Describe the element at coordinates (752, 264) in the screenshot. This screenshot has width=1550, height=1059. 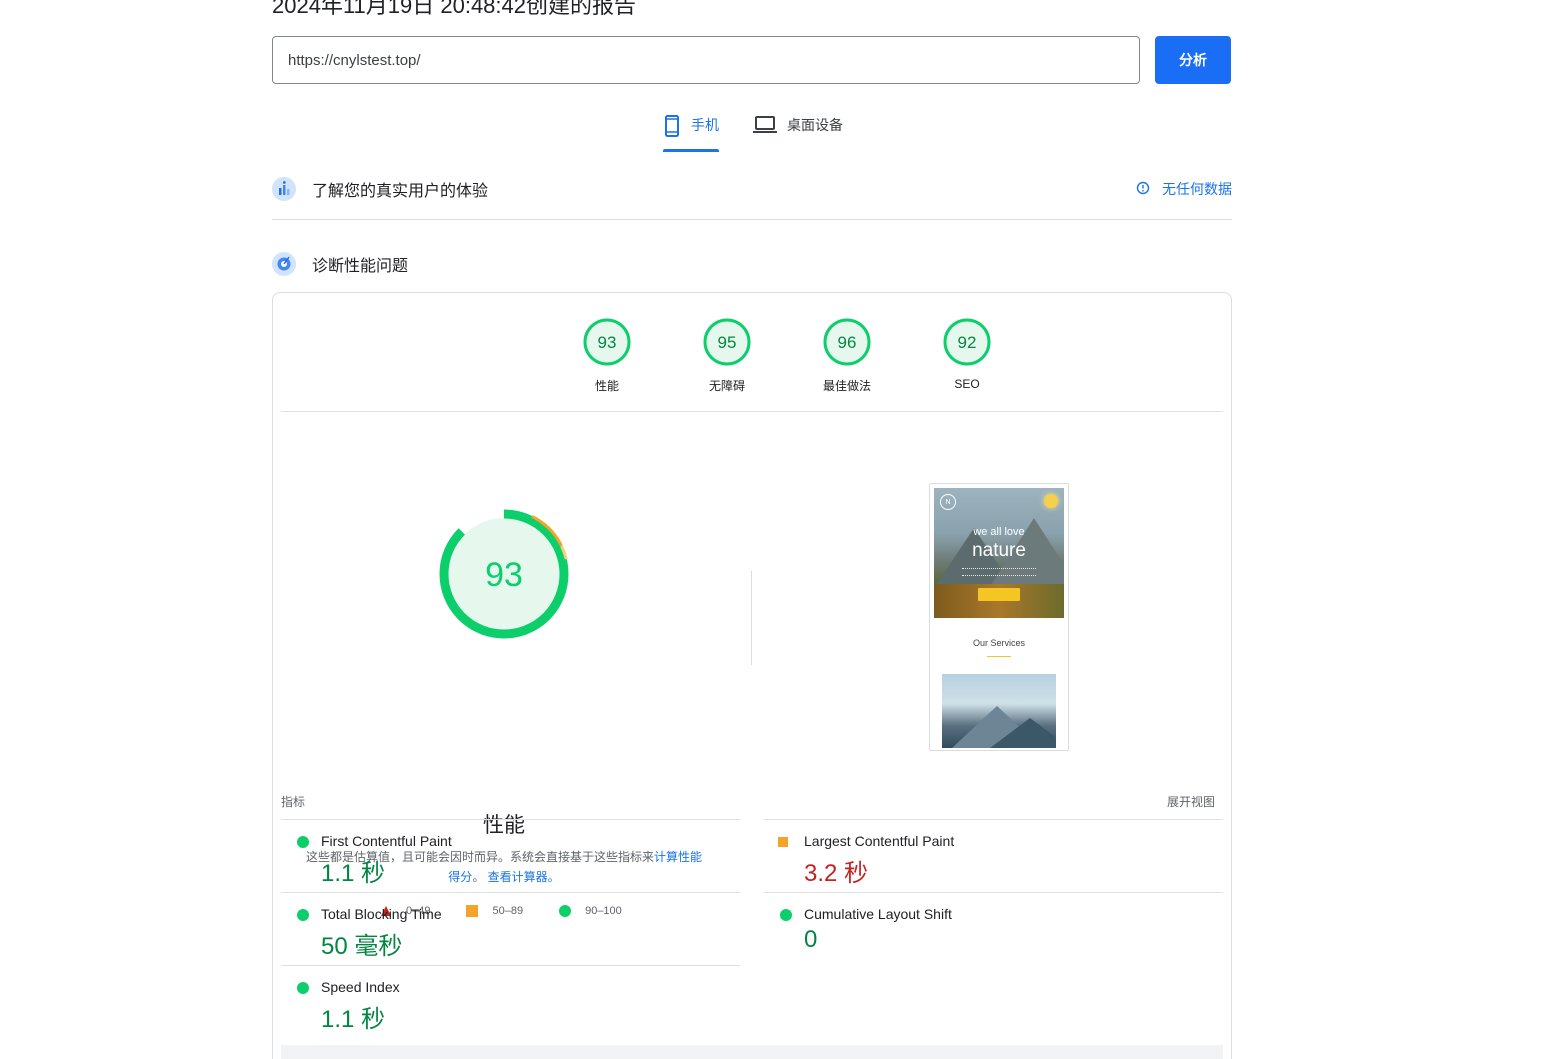
I see `diagnose-section-header: 诊断性能问题` at that location.